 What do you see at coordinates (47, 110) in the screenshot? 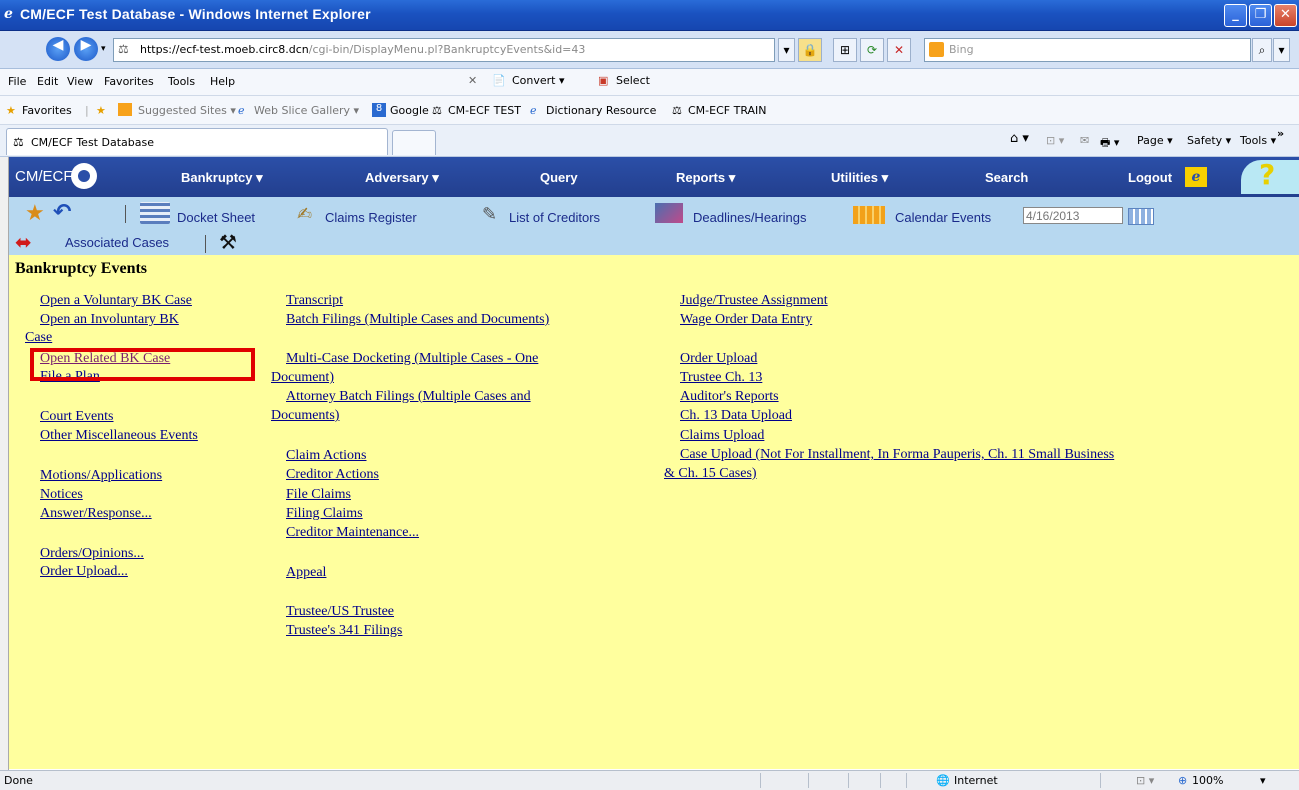
I see `favorites-button: Favorites` at bounding box center [47, 110].